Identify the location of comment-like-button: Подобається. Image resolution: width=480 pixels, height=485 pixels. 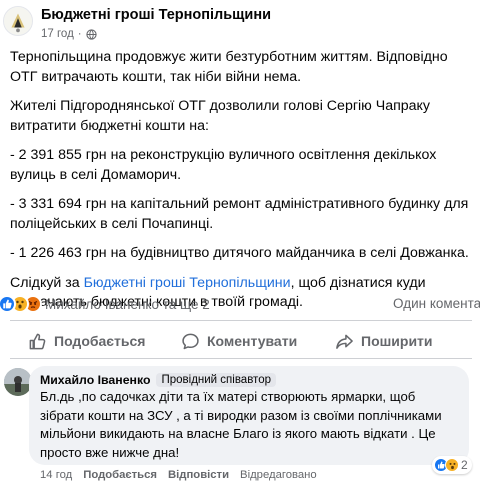
(120, 475).